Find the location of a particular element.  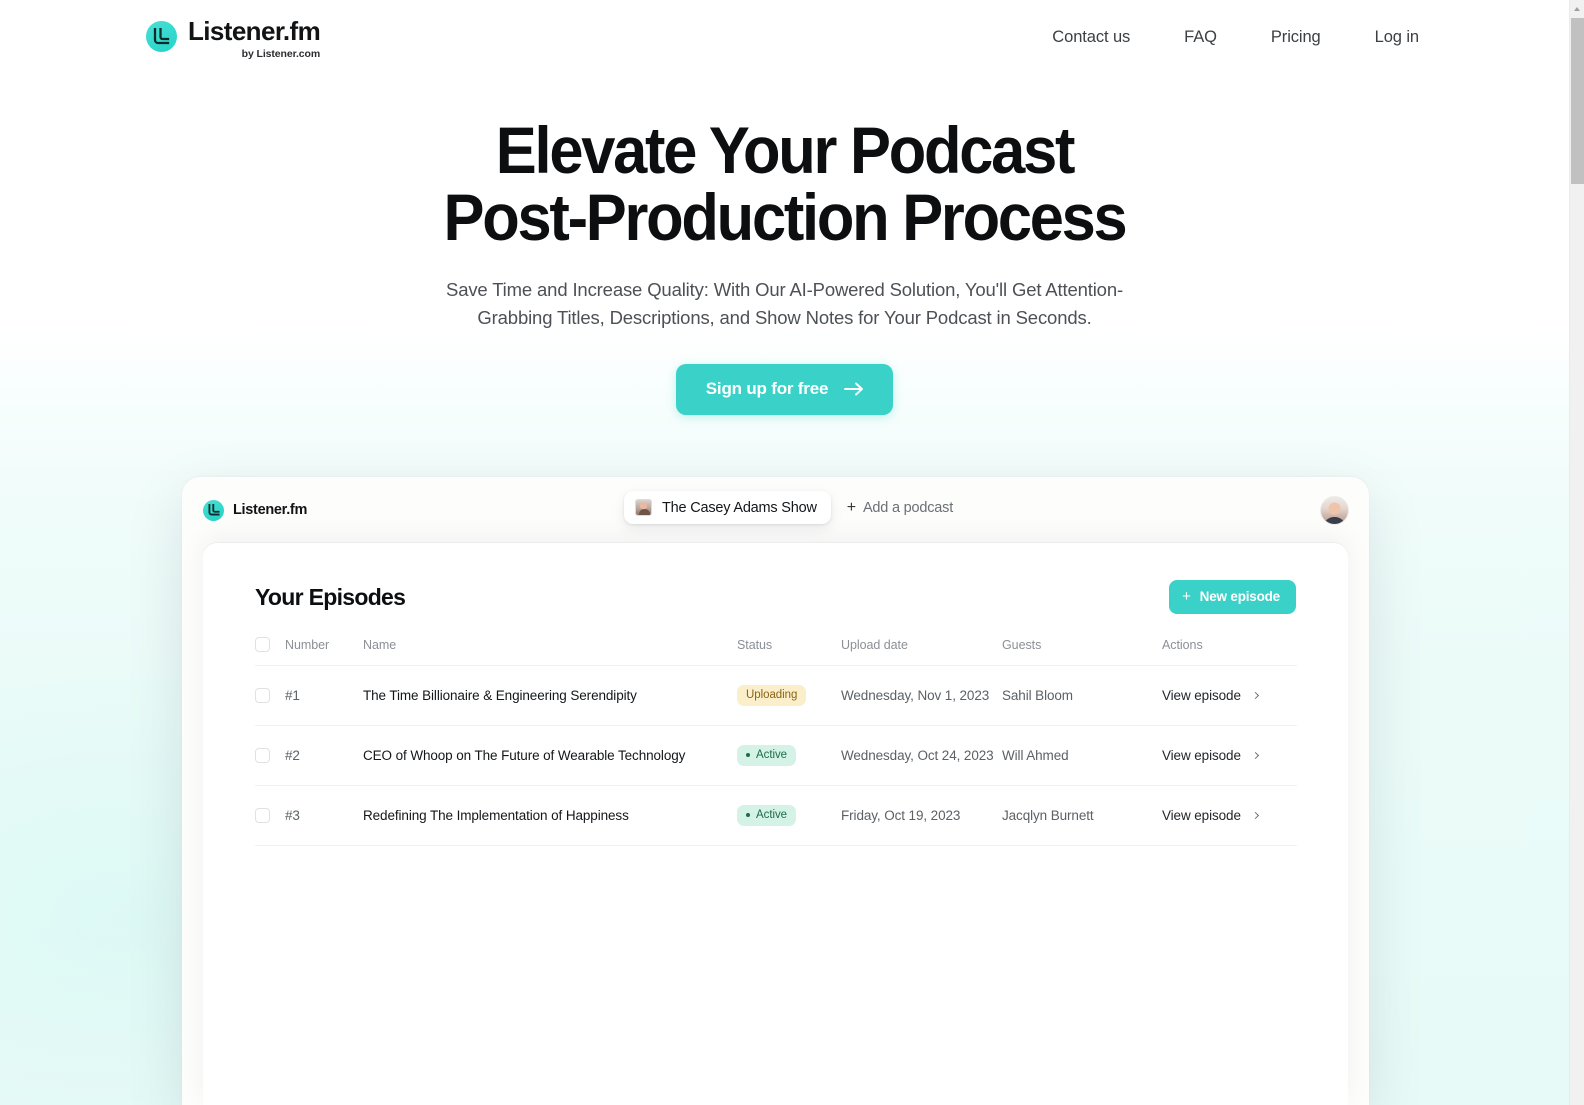

avatar is located at coordinates (1334, 510).